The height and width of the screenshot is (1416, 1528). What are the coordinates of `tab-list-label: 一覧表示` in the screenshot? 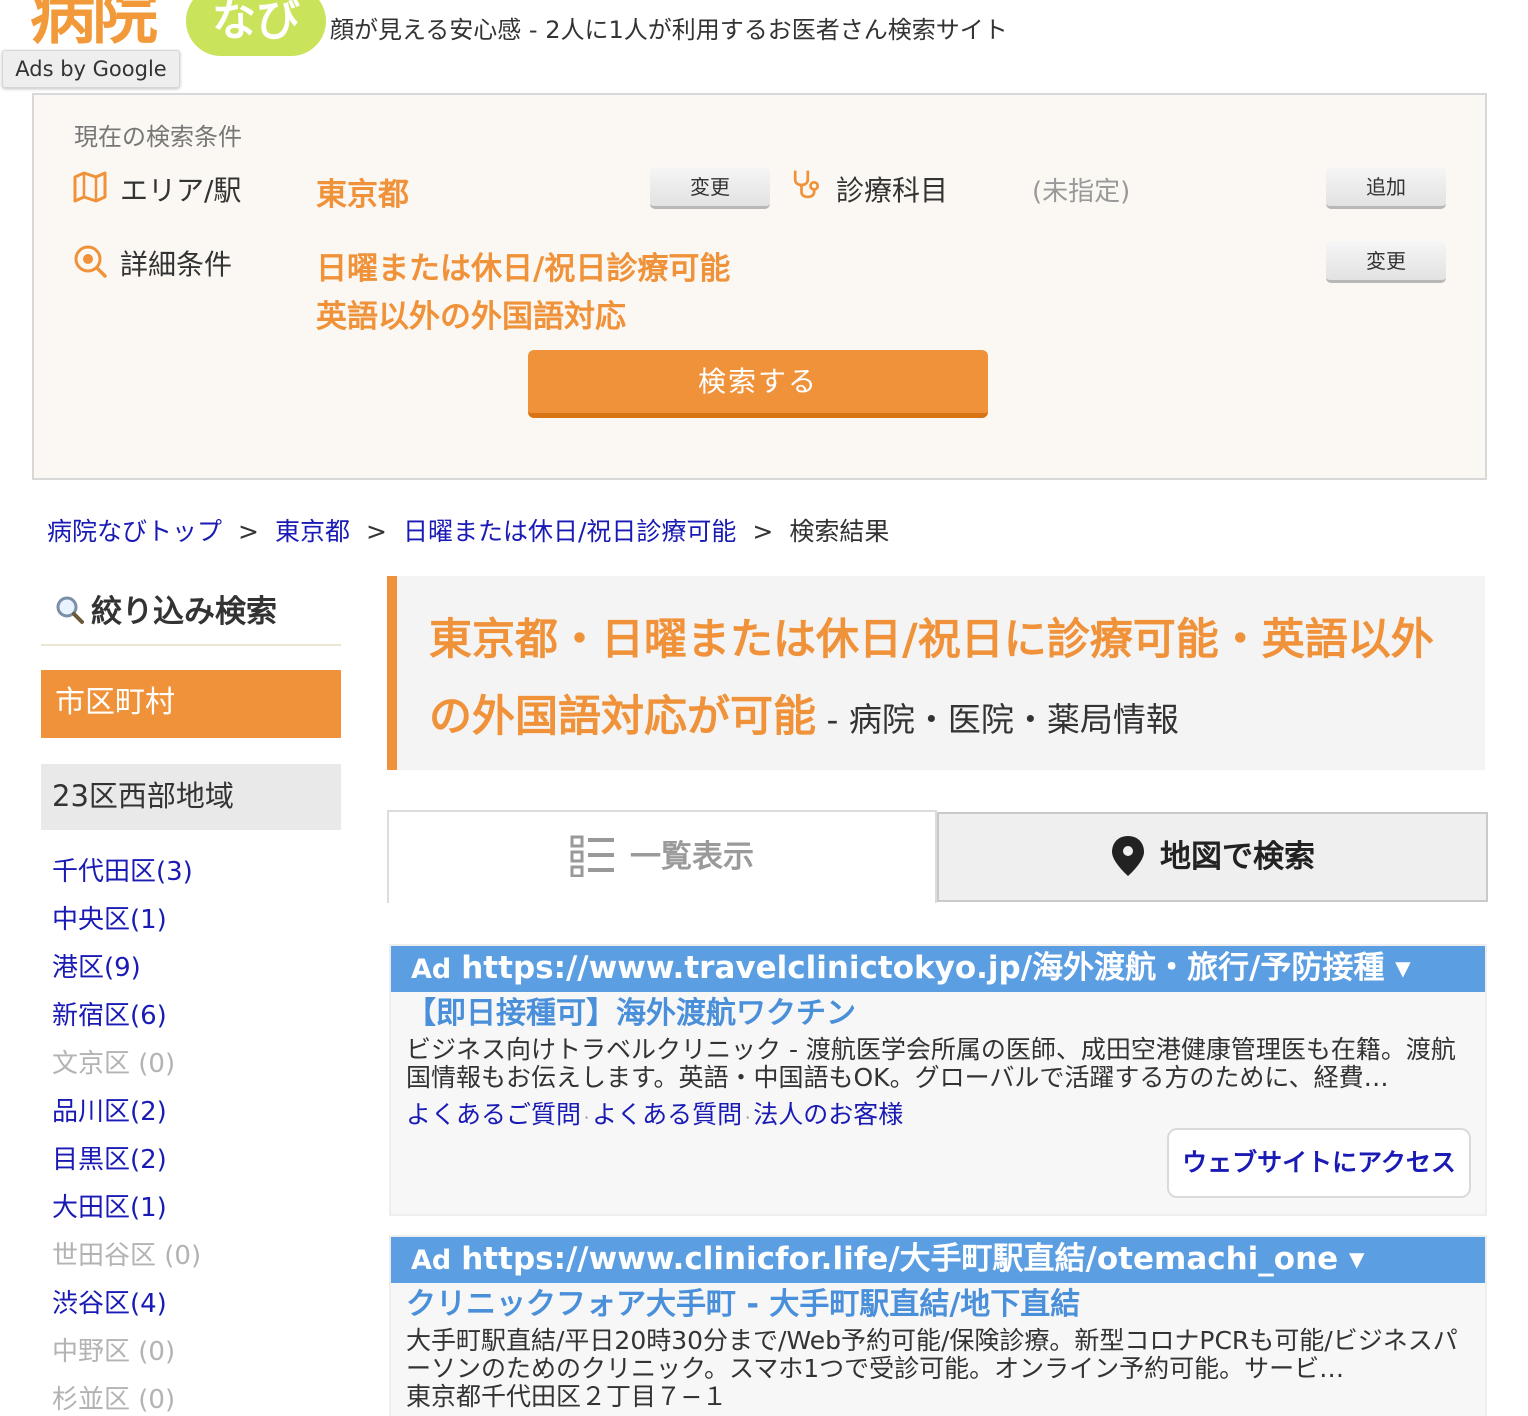 It's located at (692, 857).